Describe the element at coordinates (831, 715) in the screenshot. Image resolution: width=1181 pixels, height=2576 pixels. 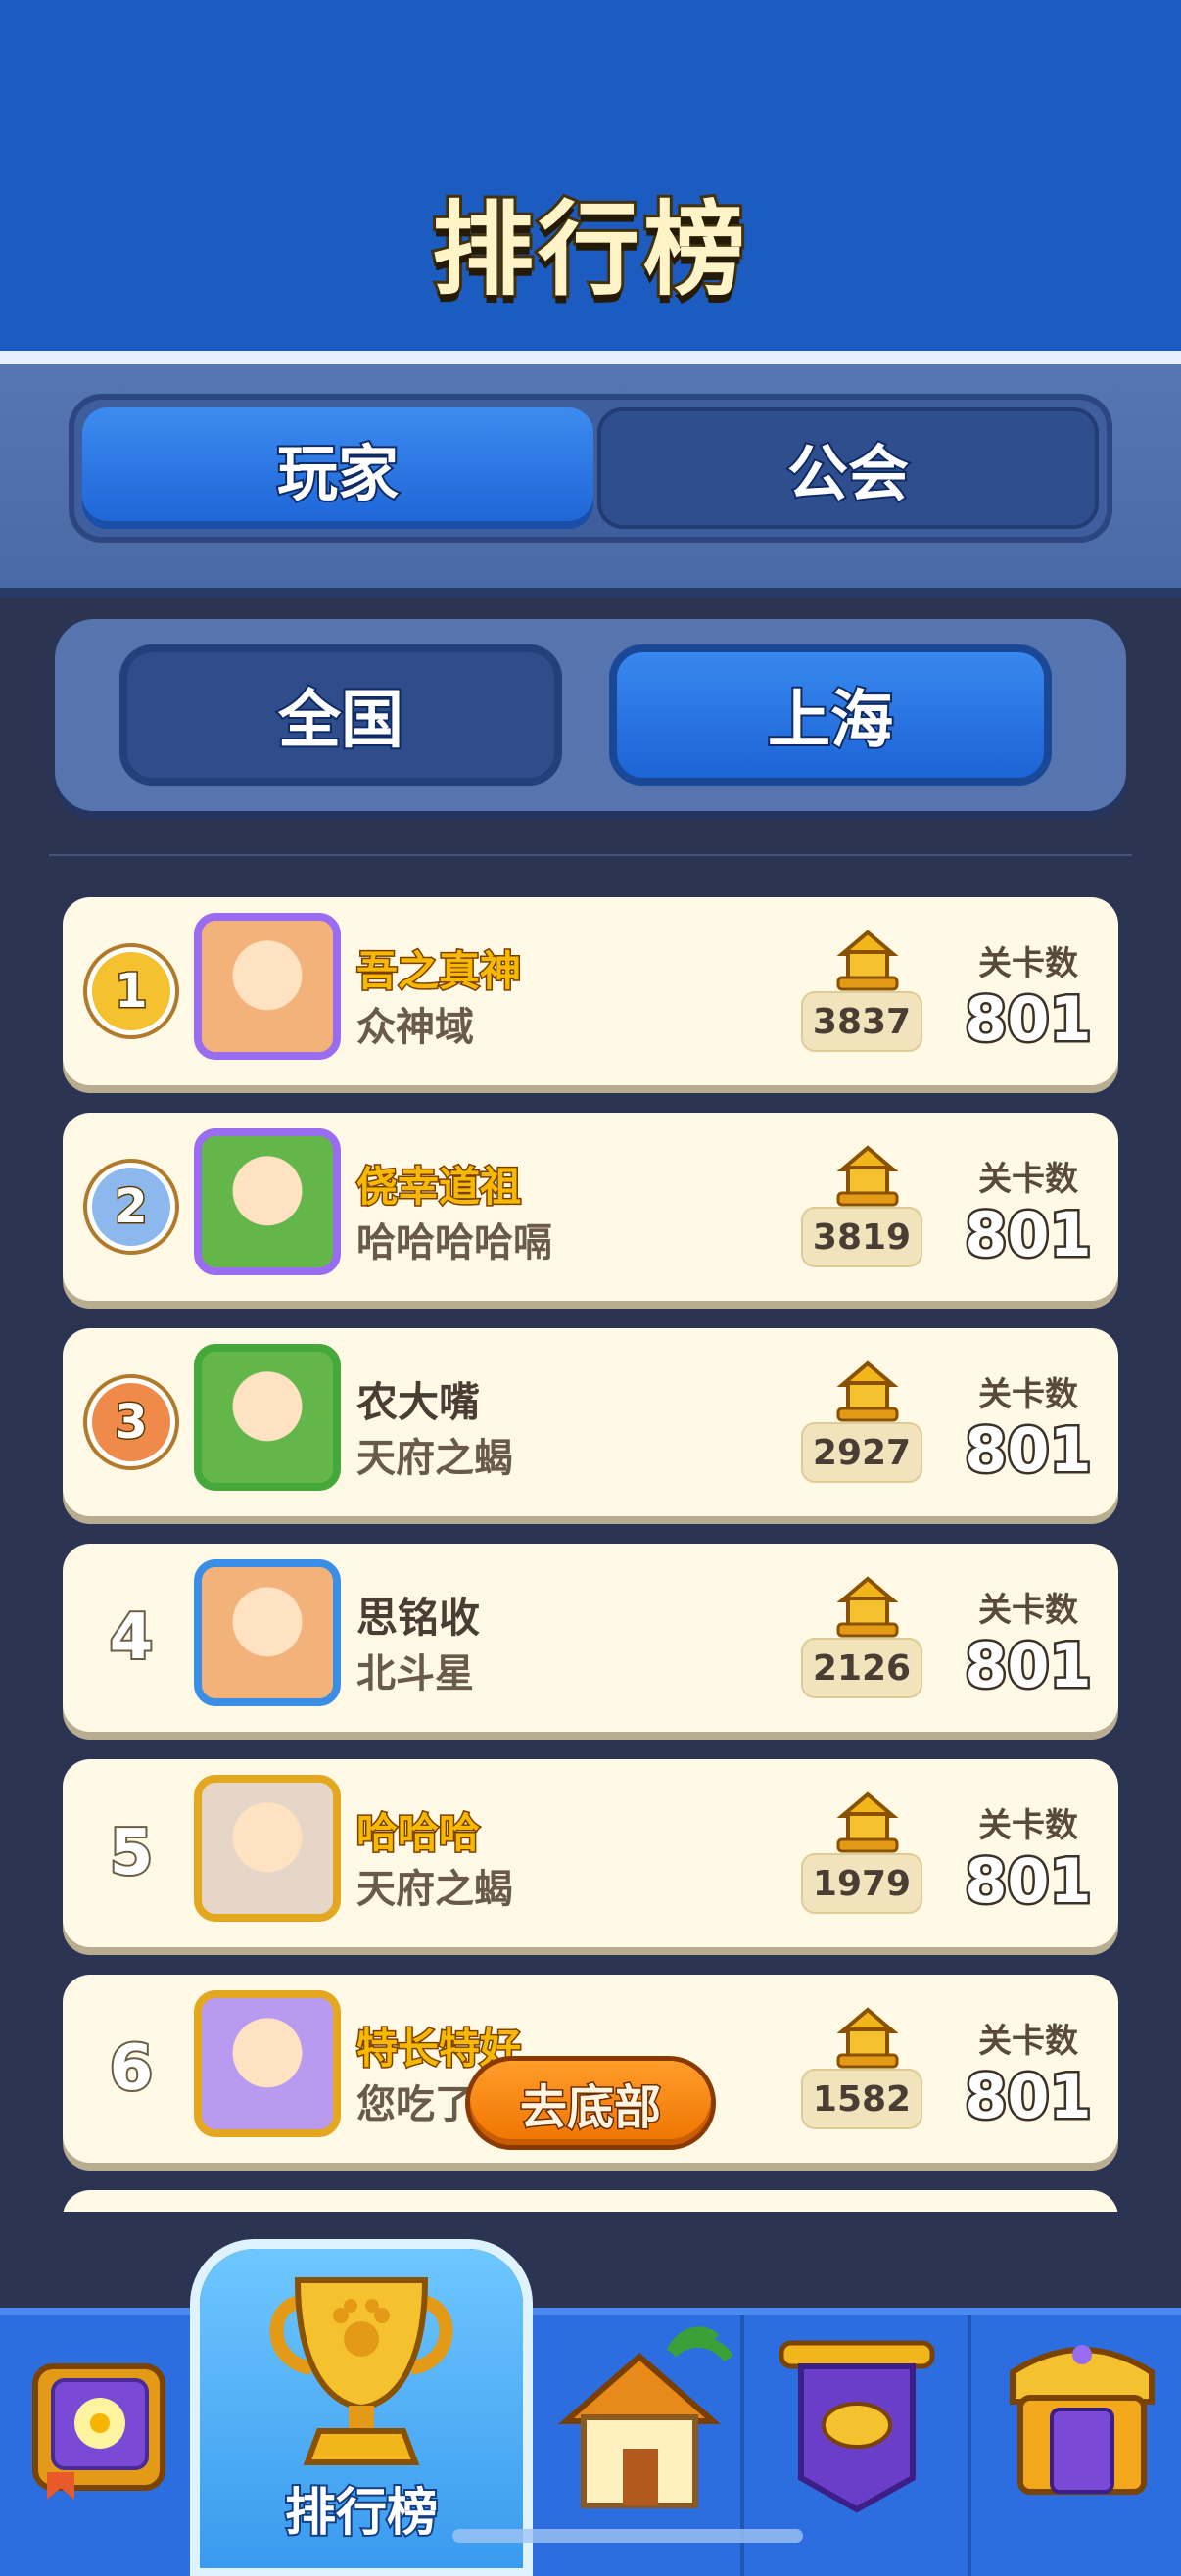
I see `region-local-button: 上海` at that location.